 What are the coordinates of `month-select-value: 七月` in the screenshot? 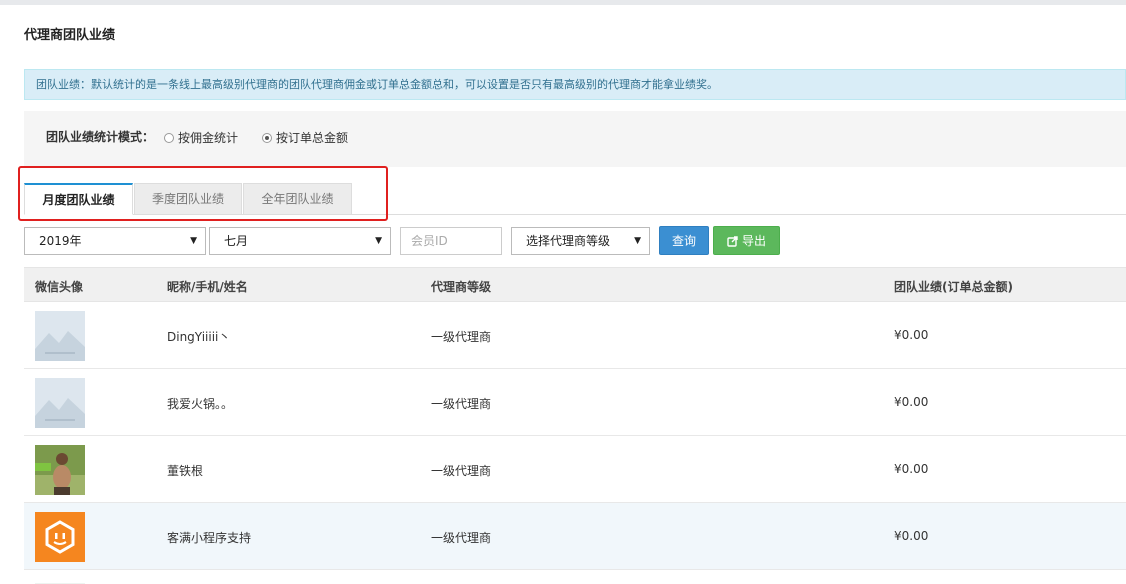 It's located at (236, 241).